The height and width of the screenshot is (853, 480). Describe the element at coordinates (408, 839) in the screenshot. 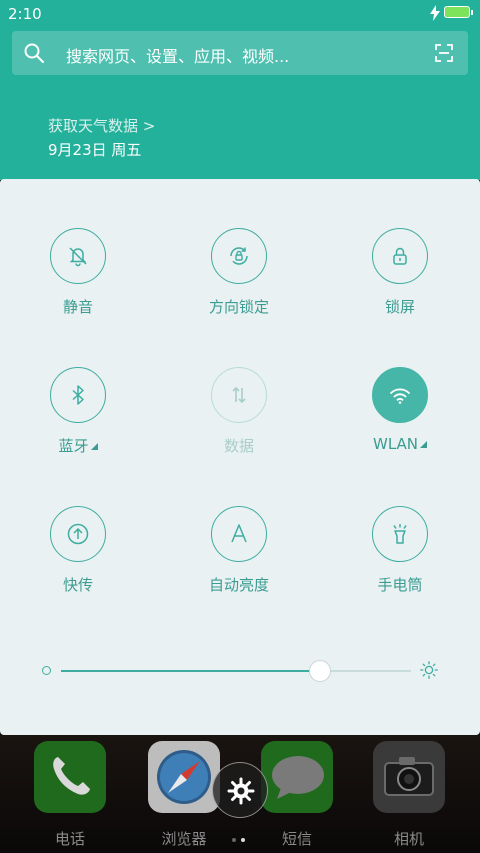

I see `app-label: 相机` at that location.